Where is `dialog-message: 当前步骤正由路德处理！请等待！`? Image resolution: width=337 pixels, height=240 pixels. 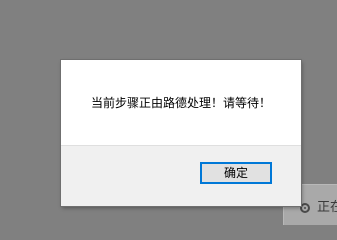
dialog-message: 当前步骤正由路德处理！请等待！ is located at coordinates (180, 103).